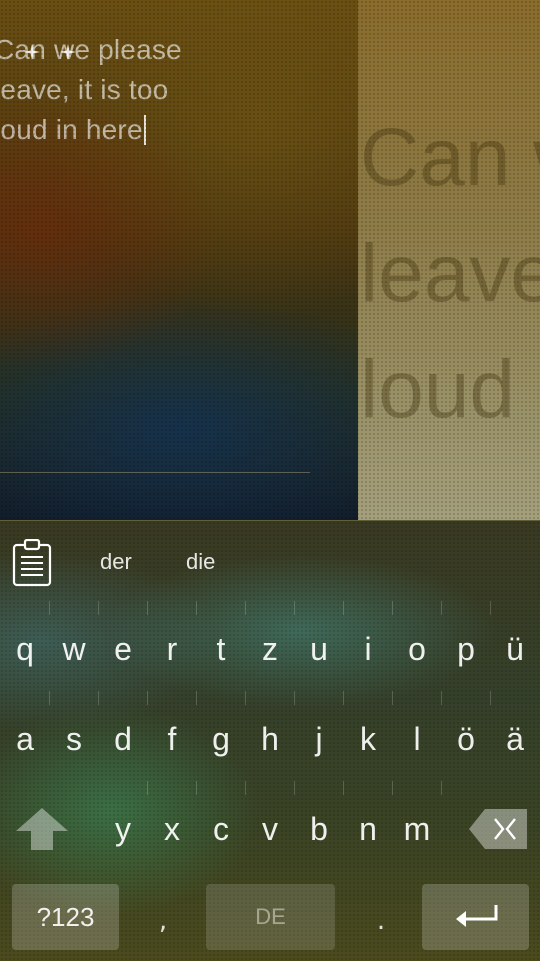 The image size is (540, 961). What do you see at coordinates (221, 829) in the screenshot?
I see `key-c: c` at bounding box center [221, 829].